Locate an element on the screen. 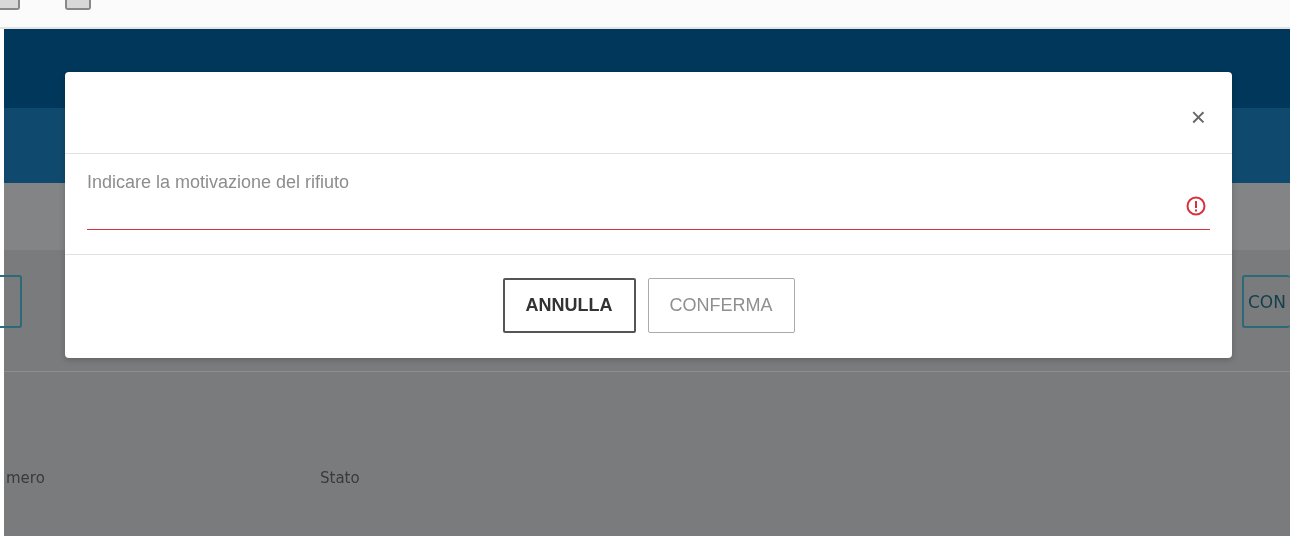  column-header: mero is located at coordinates (26, 478).